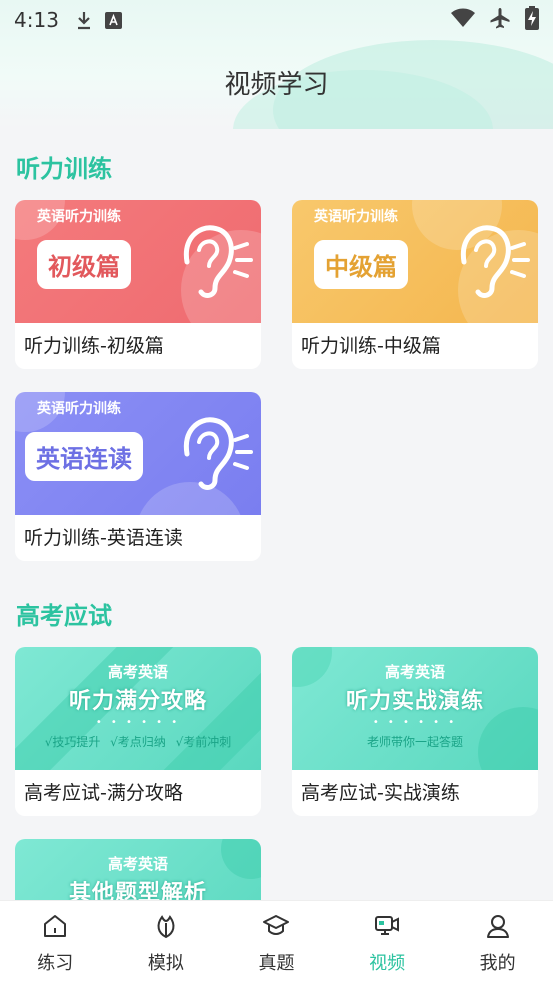 The image size is (553, 984). I want to click on page-title: 视频学习, so click(276, 85).